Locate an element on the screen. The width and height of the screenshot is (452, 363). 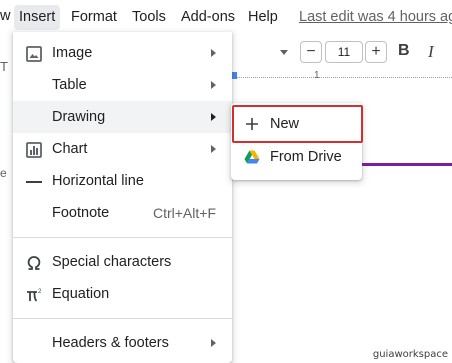
ruler-indent-marker is located at coordinates (234, 75).